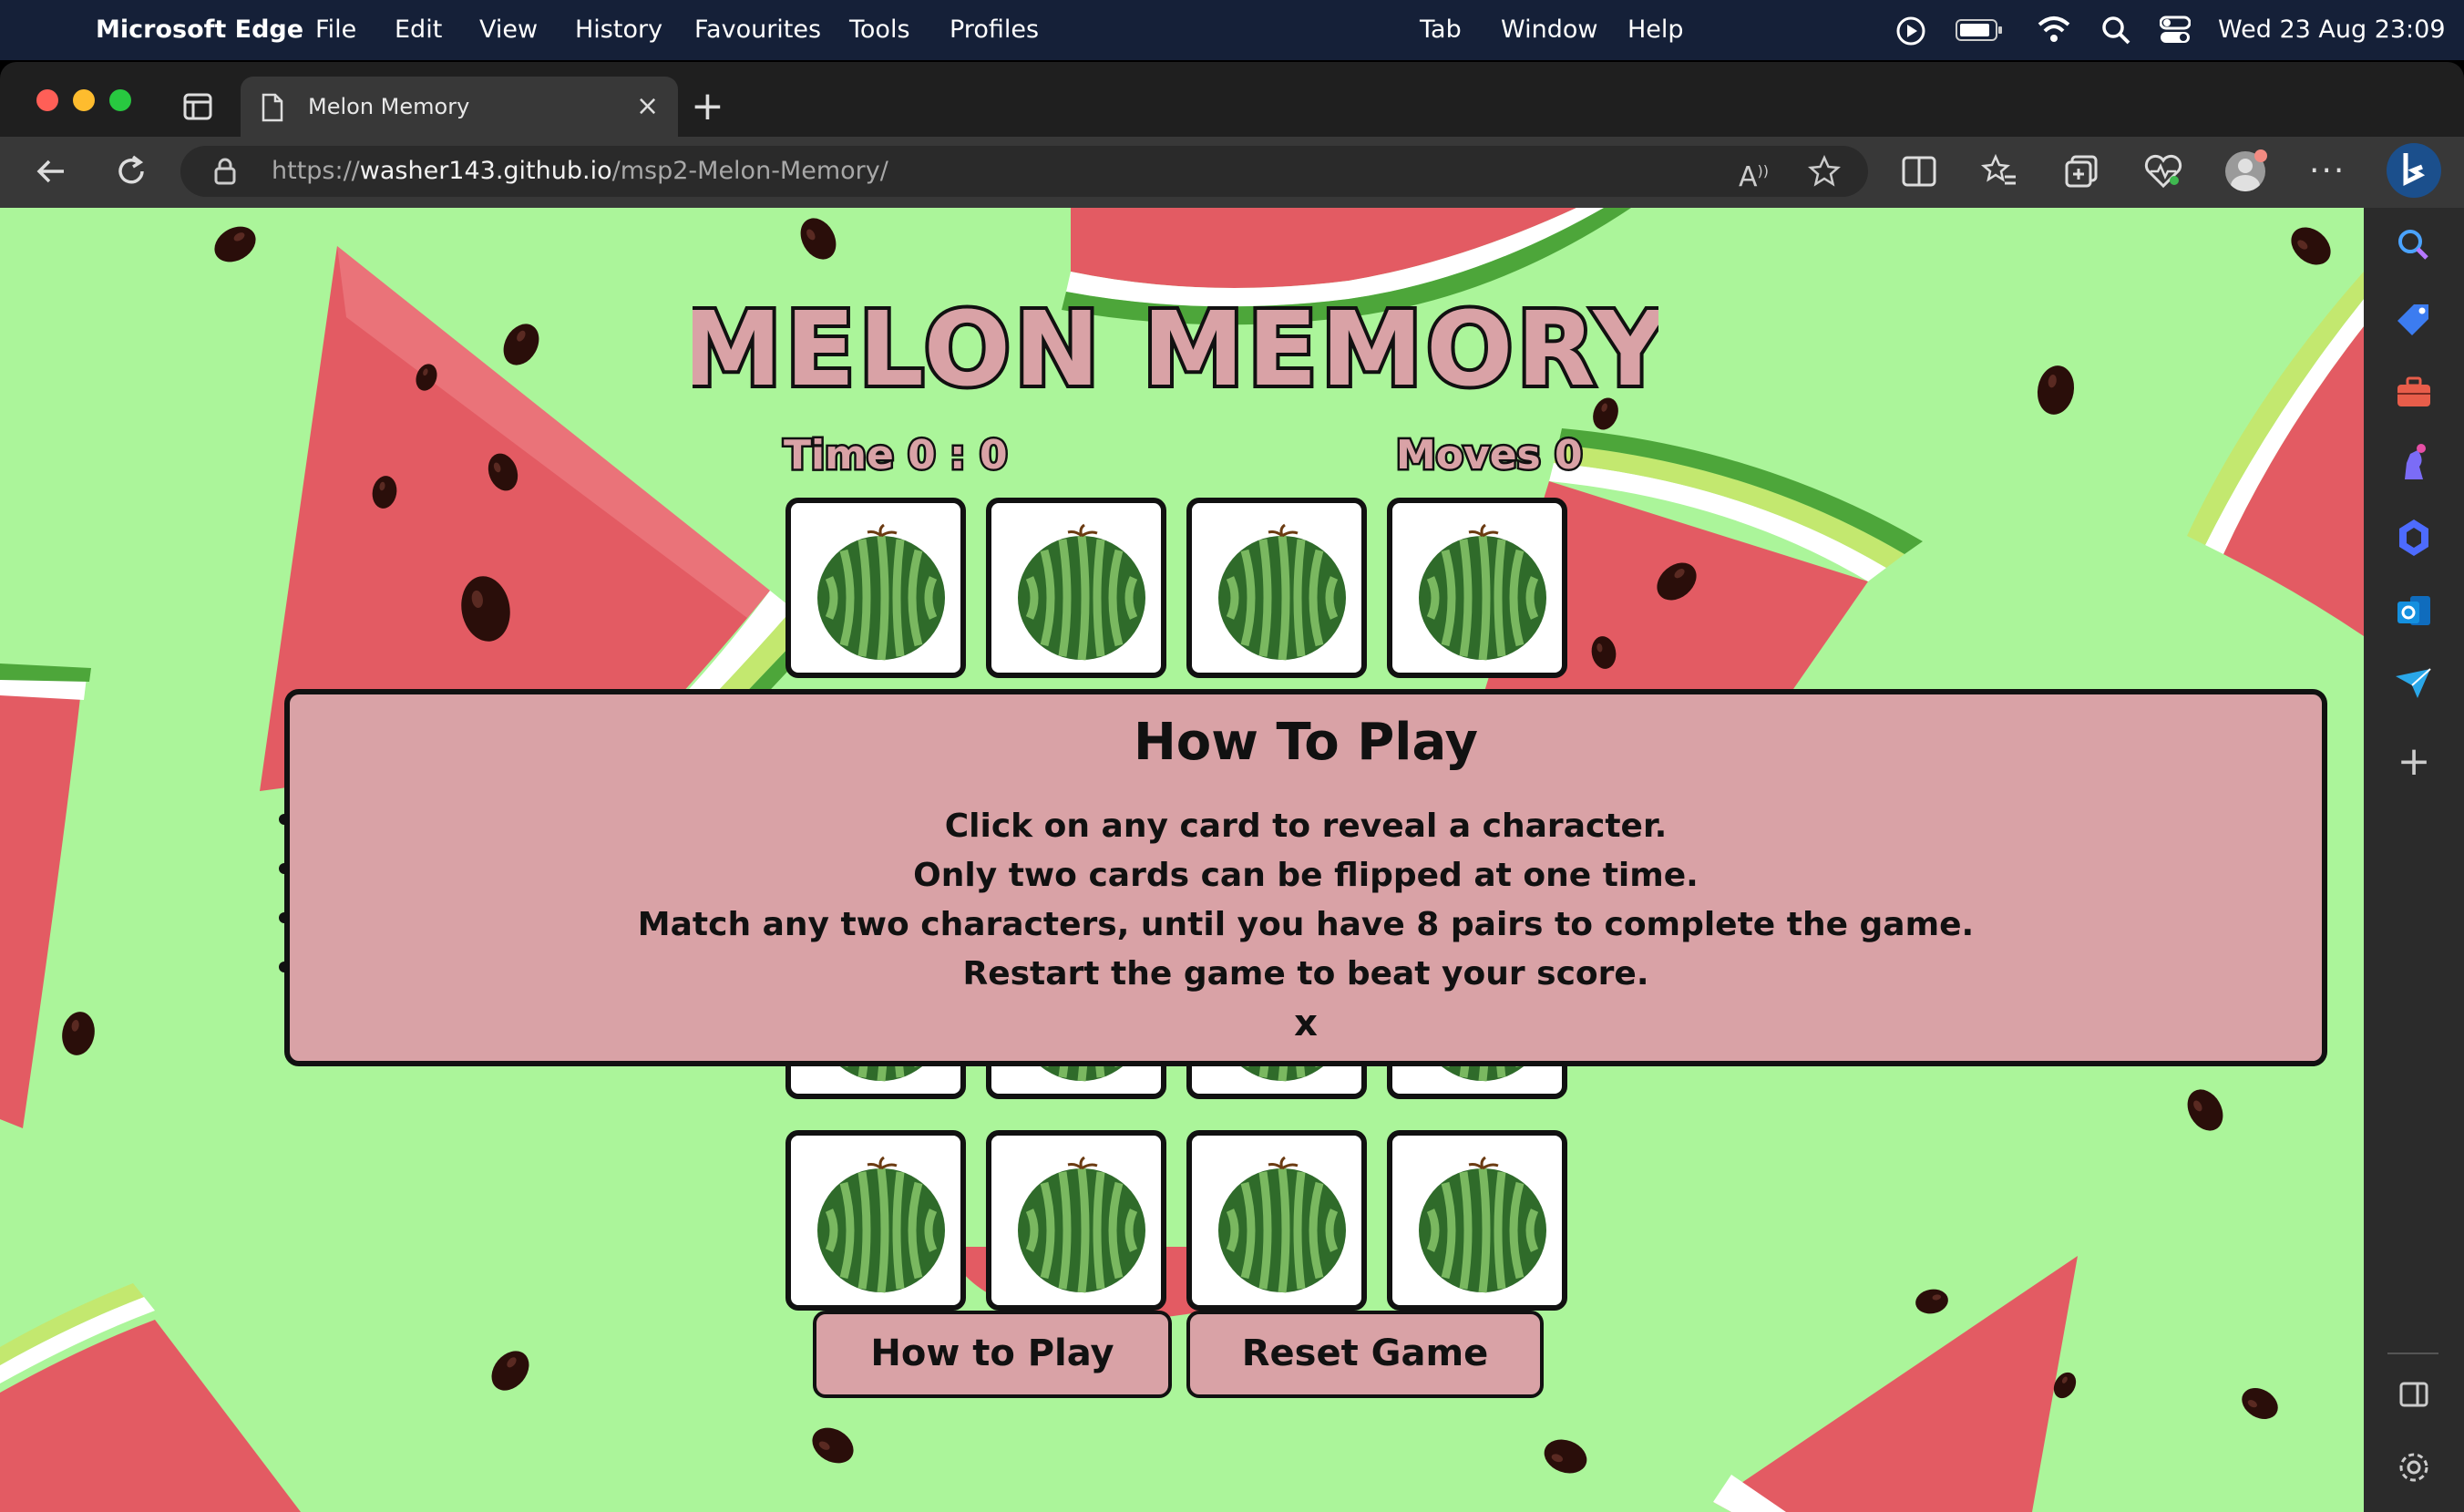 This screenshot has height=1512, width=2464. I want to click on svg-text: Moves 0, so click(1489, 455).